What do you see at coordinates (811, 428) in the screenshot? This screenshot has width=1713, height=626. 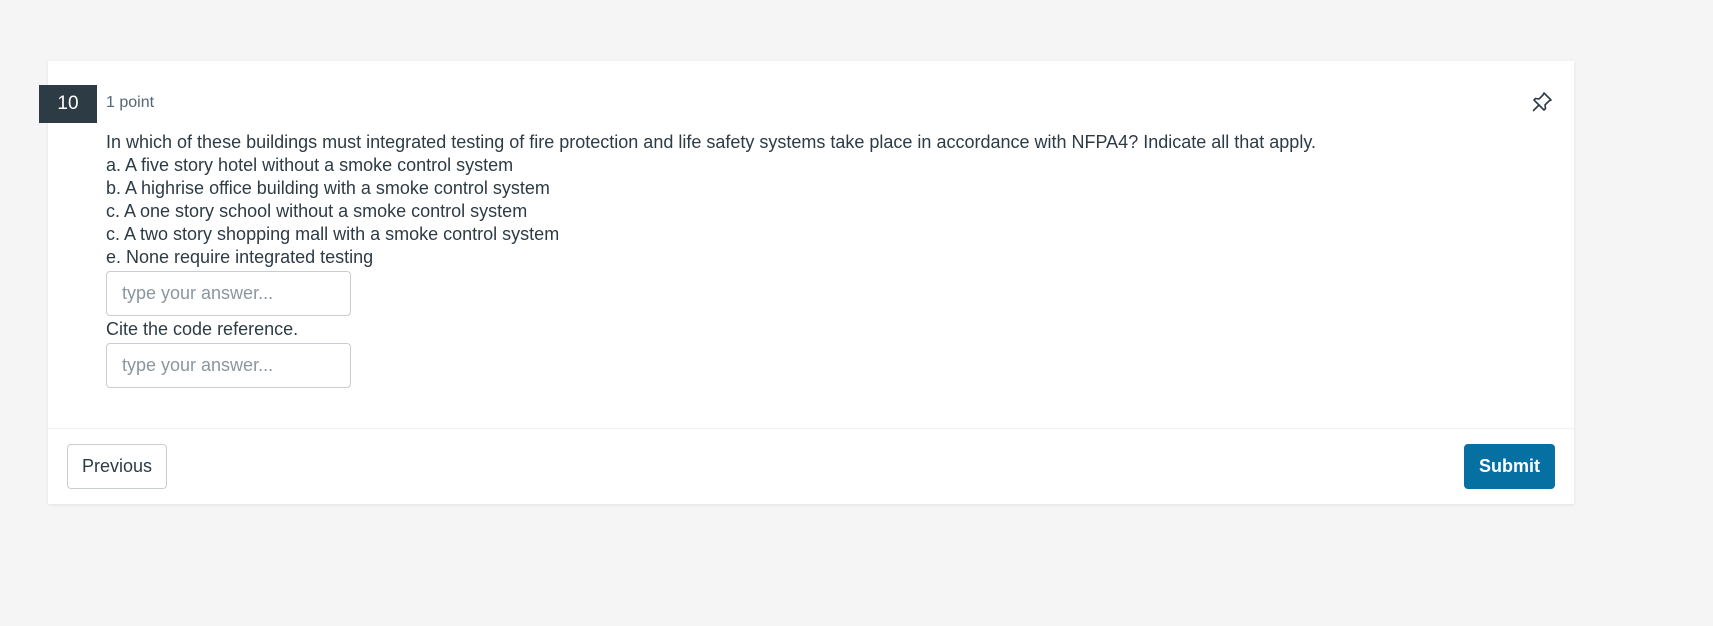 I see `footer-divider` at bounding box center [811, 428].